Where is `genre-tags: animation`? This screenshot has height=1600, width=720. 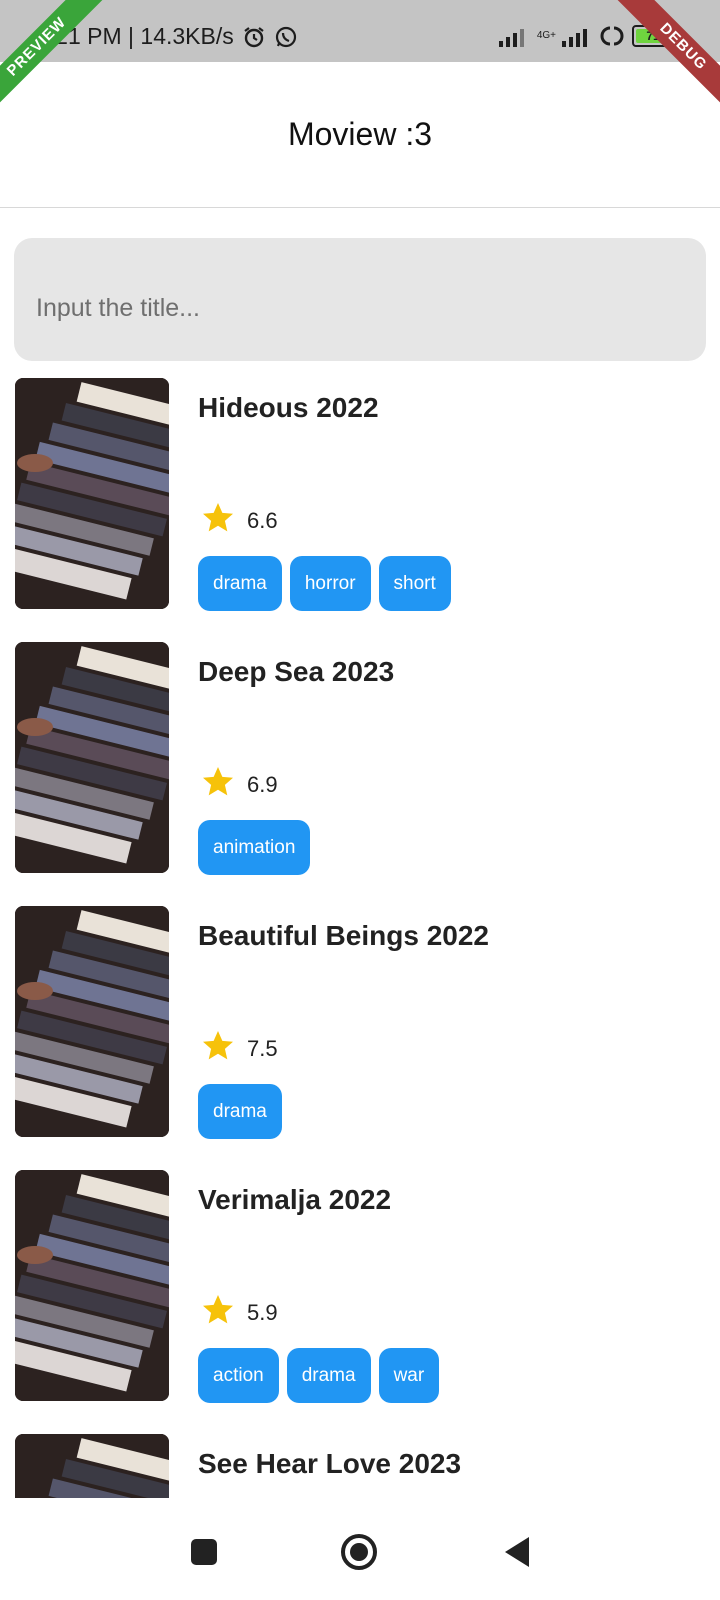
genre-tags: animation is located at coordinates (254, 847).